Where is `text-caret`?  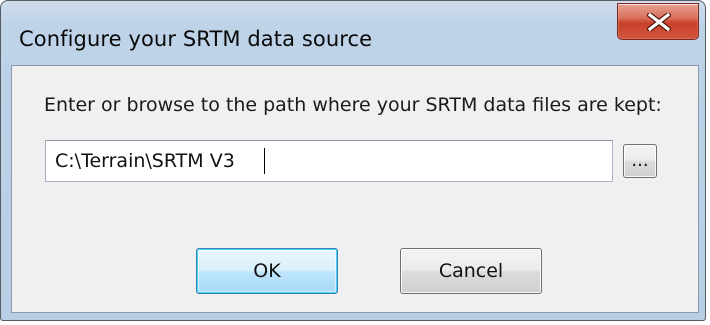
text-caret is located at coordinates (264, 161).